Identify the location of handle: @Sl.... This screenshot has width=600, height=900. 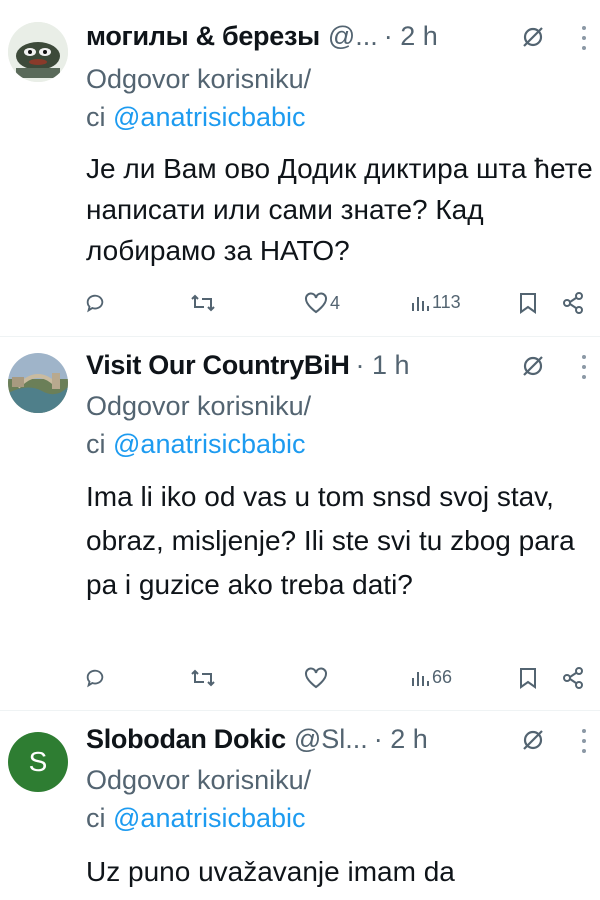
(331, 739).